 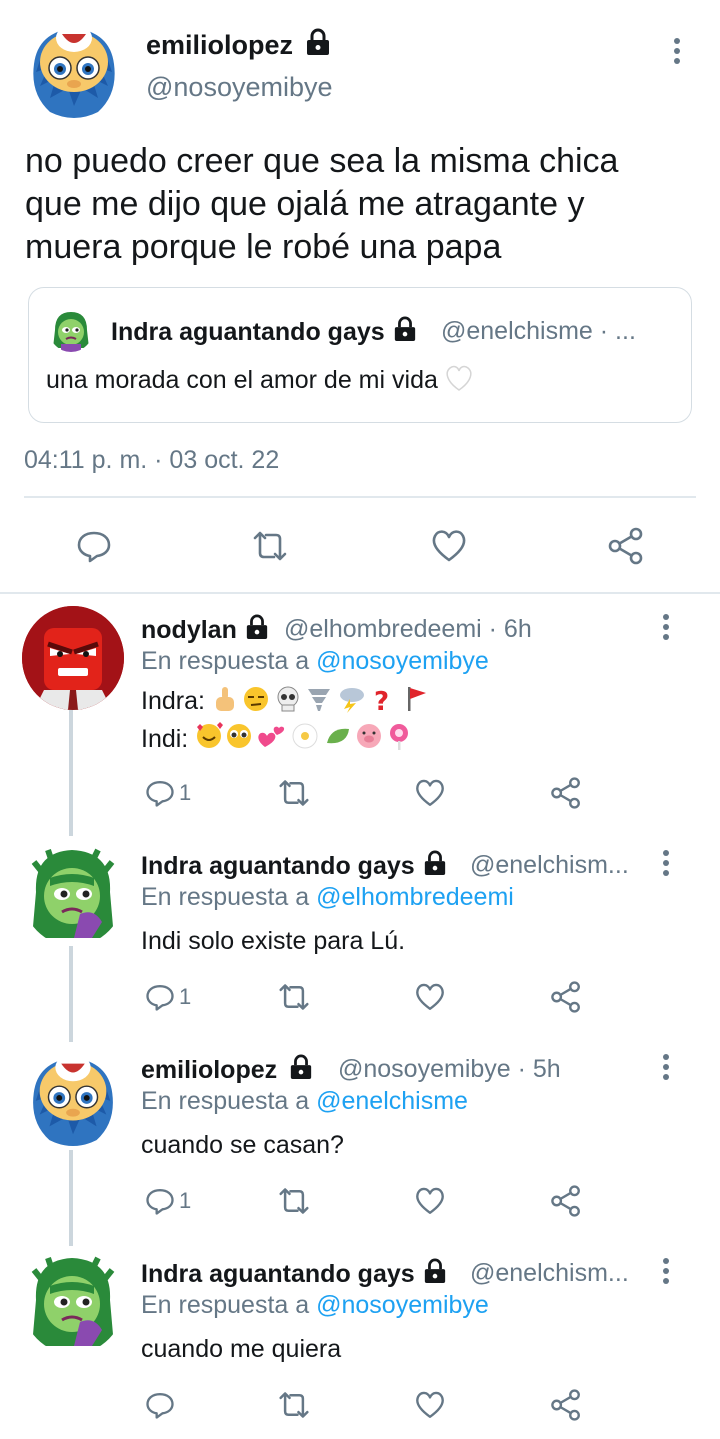 What do you see at coordinates (459, 381) in the screenshot?
I see `white-heart-icon` at bounding box center [459, 381].